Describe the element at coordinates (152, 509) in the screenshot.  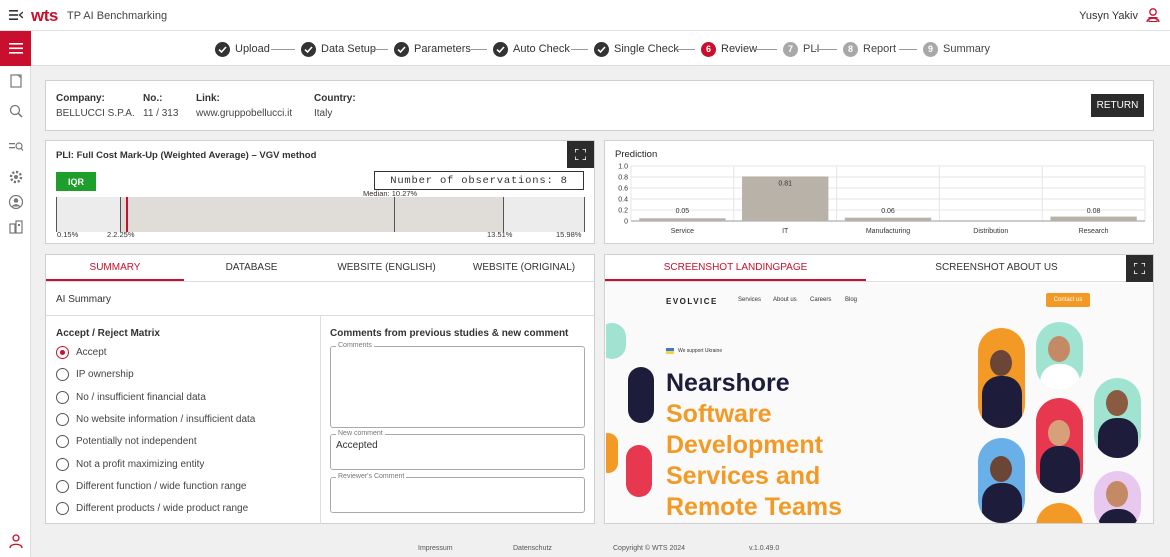
I see `radio-option: Different products / wide product range` at that location.